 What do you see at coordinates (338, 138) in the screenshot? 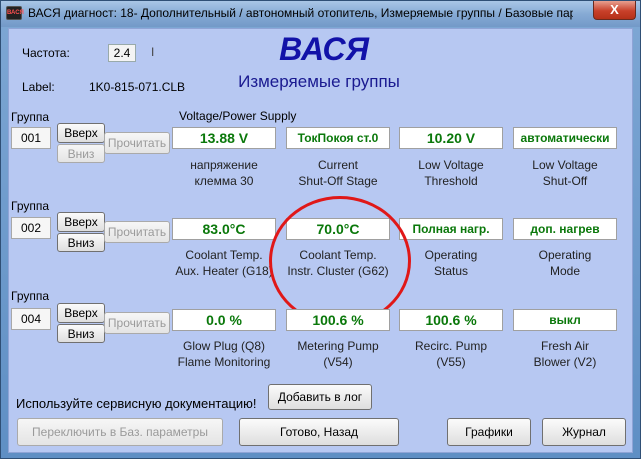
I see `value-field: ТокПокоя ст.0` at bounding box center [338, 138].